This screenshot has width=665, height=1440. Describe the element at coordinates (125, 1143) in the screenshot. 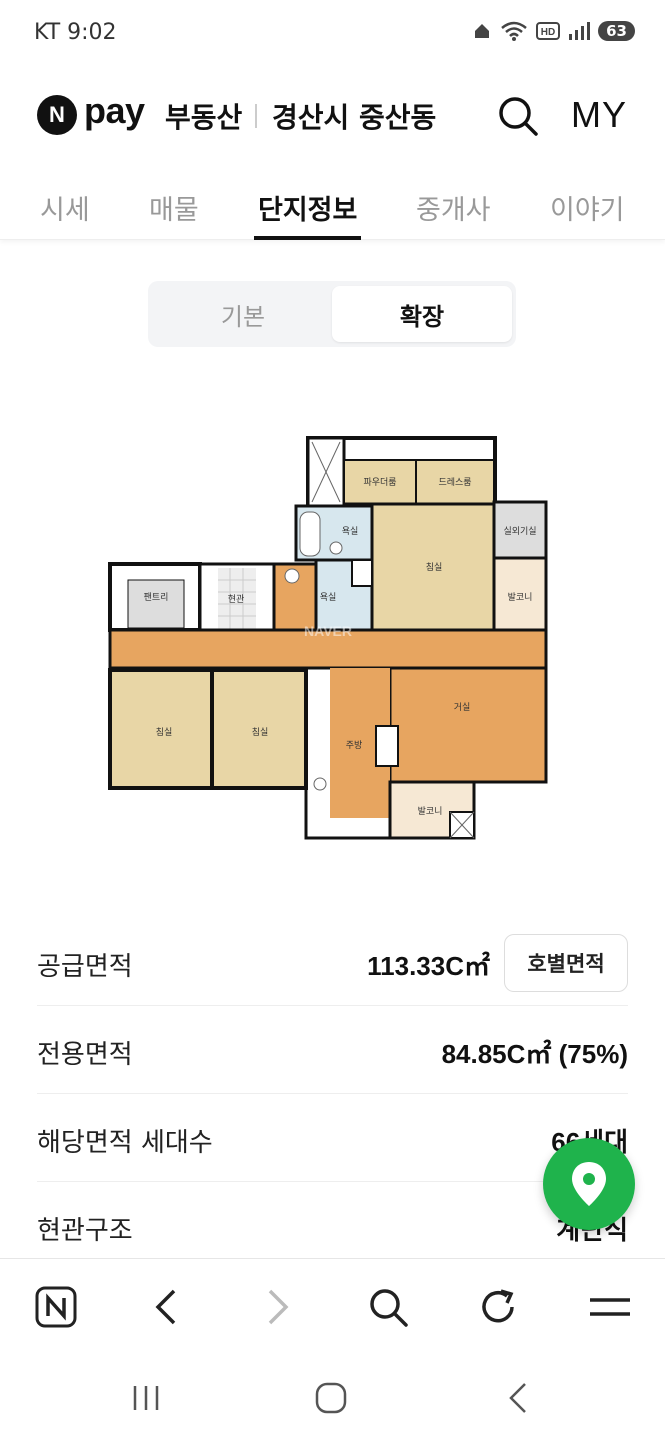

I see `households-label: 해당면적 세대수` at that location.